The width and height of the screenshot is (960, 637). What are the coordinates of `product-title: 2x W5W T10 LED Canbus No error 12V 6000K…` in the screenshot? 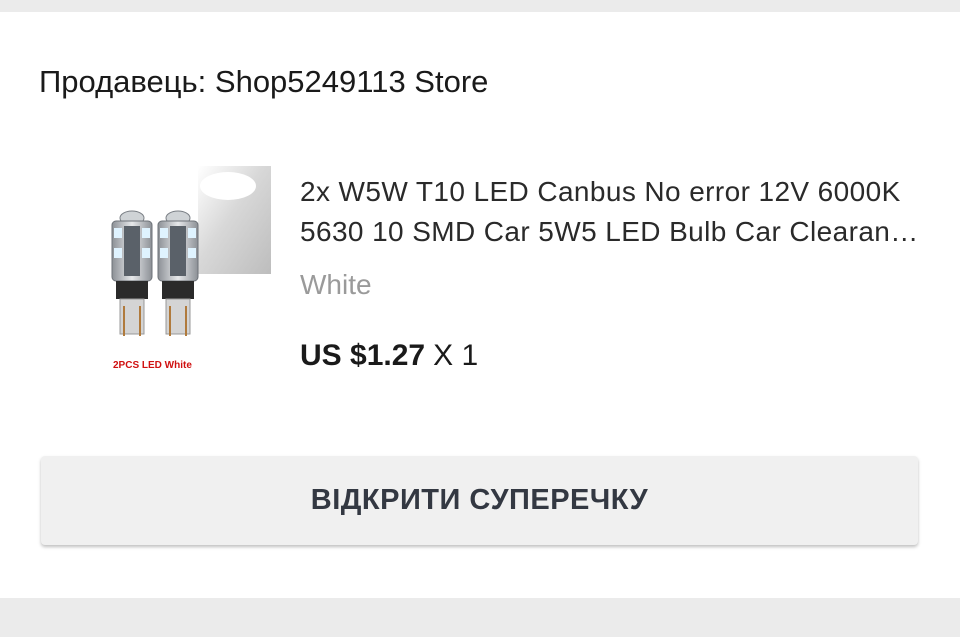 It's located at (612, 212).